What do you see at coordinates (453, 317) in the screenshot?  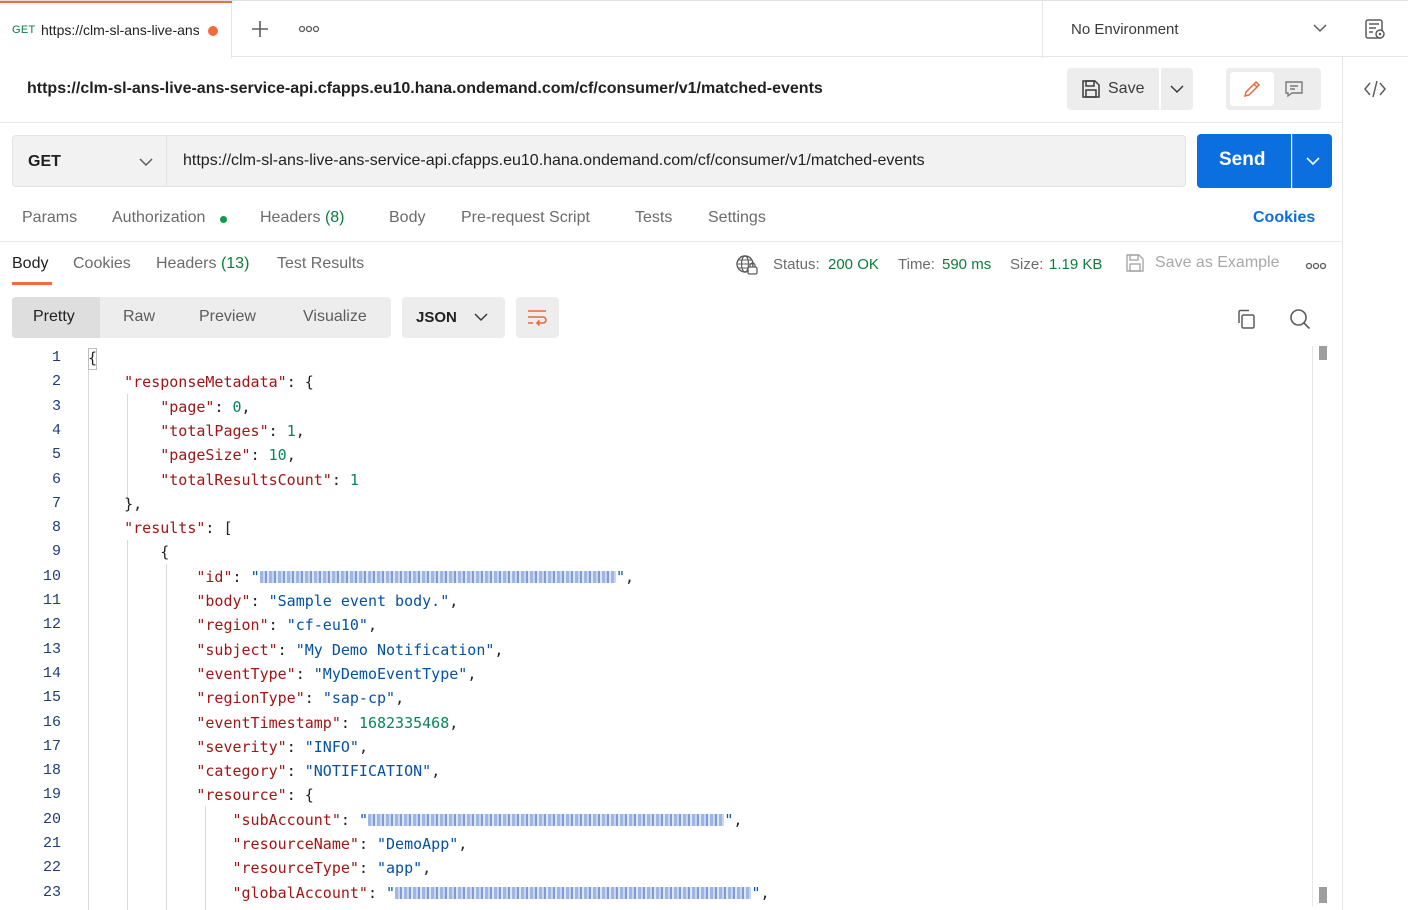 I see `format-select: JSON` at bounding box center [453, 317].